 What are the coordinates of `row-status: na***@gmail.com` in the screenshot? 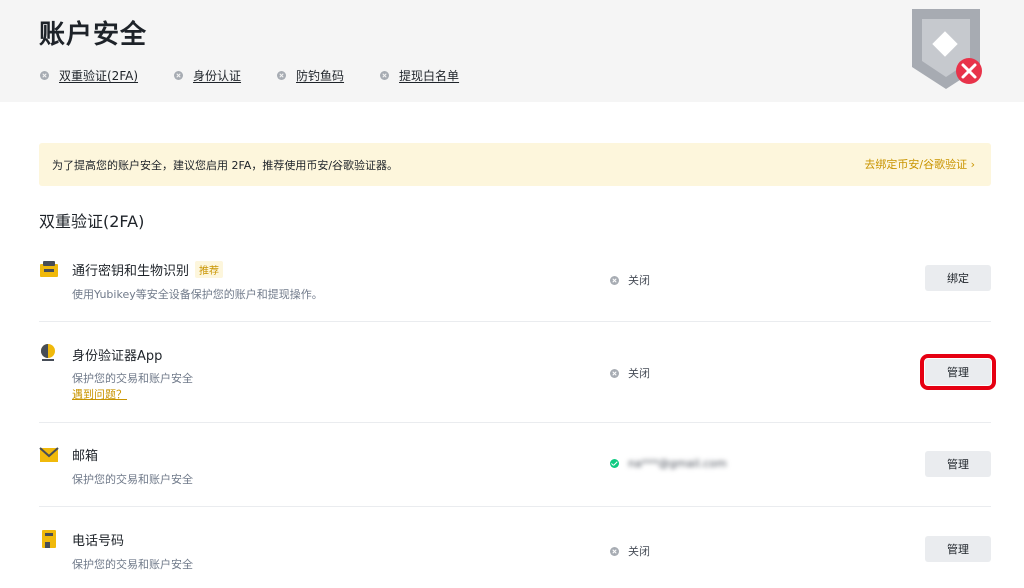 It's located at (668, 463).